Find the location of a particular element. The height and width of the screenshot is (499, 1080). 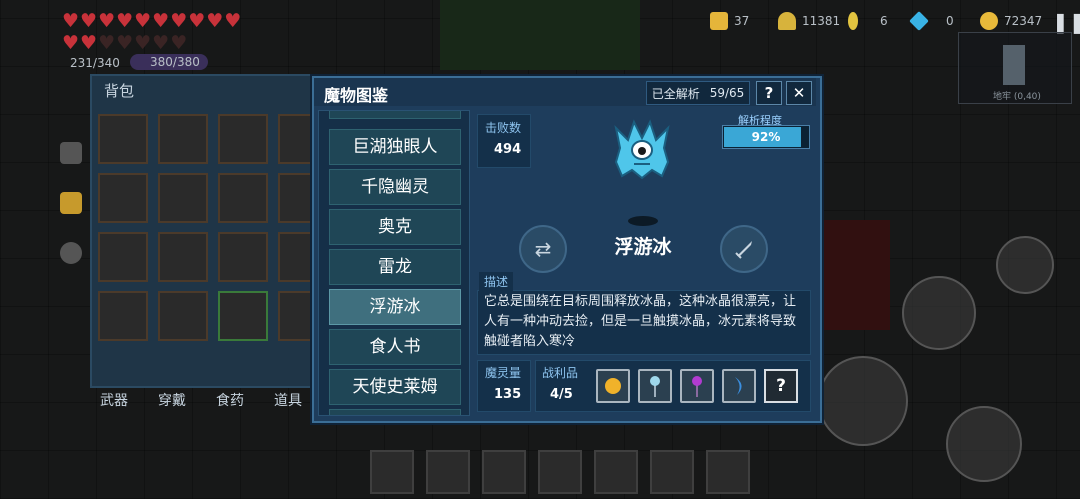

list-item: 千隐幽灵 is located at coordinates (395, 187).